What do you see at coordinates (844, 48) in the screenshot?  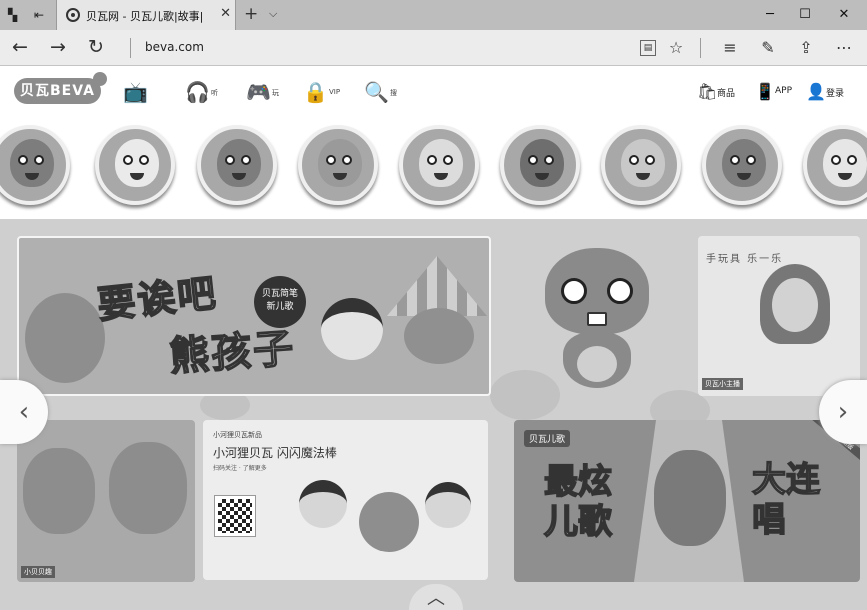 I see `more-icon: ⋯` at bounding box center [844, 48].